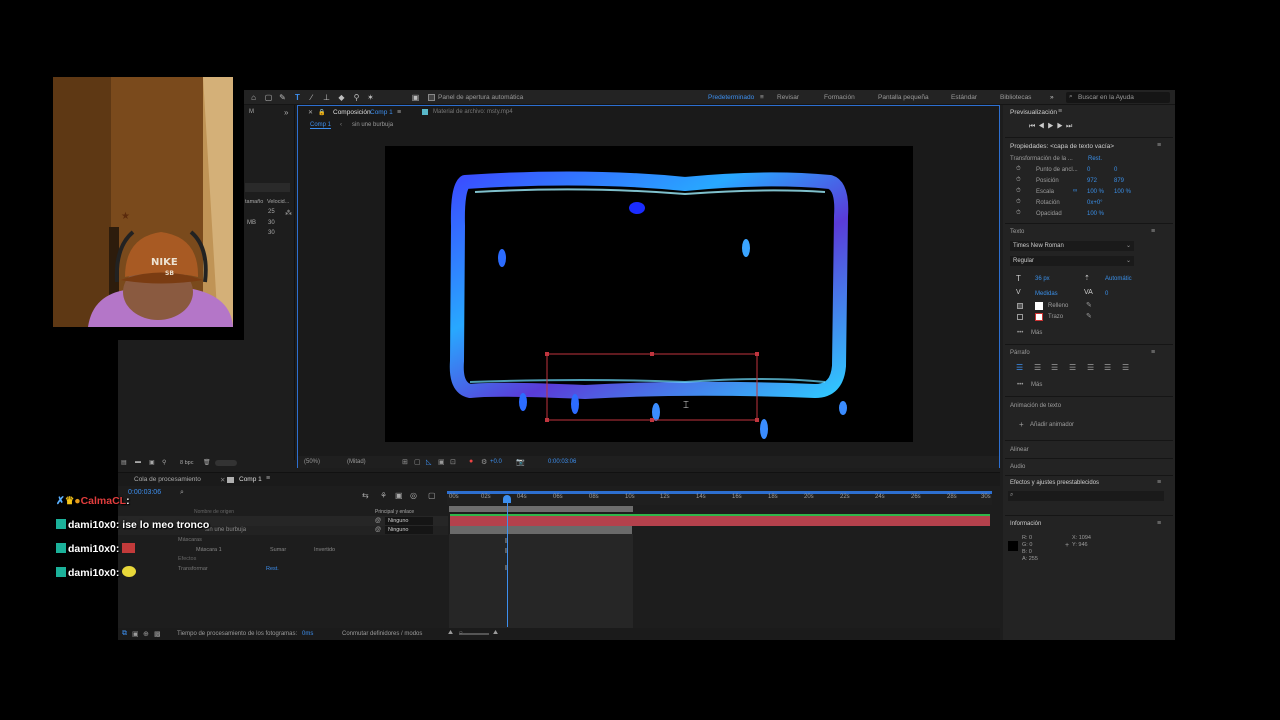  What do you see at coordinates (152, 462) in the screenshot?
I see `new-comp-icon: ▣` at bounding box center [152, 462].